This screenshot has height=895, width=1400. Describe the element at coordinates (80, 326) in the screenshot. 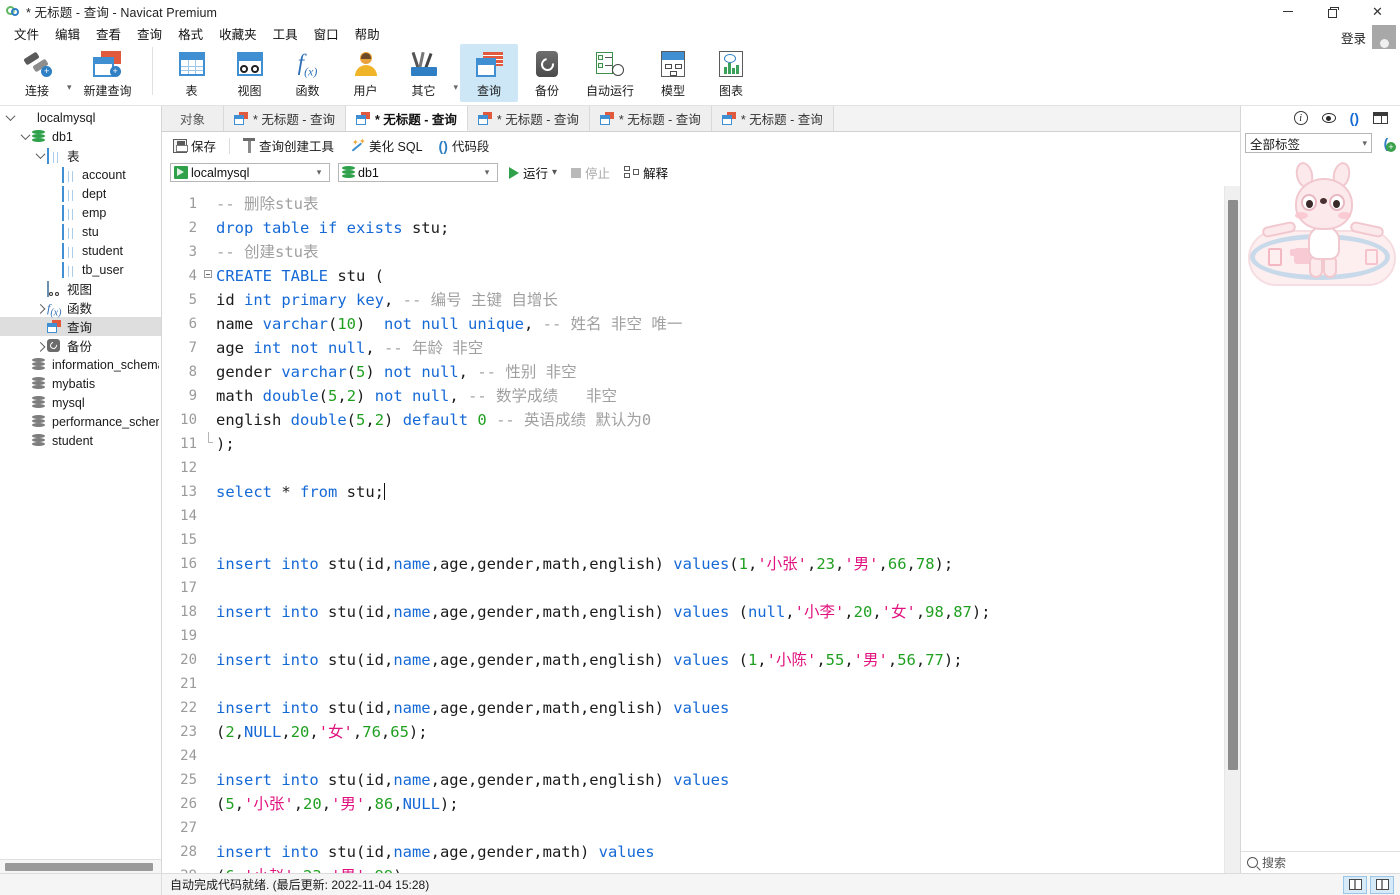

I see `tree-item--: 查询` at that location.